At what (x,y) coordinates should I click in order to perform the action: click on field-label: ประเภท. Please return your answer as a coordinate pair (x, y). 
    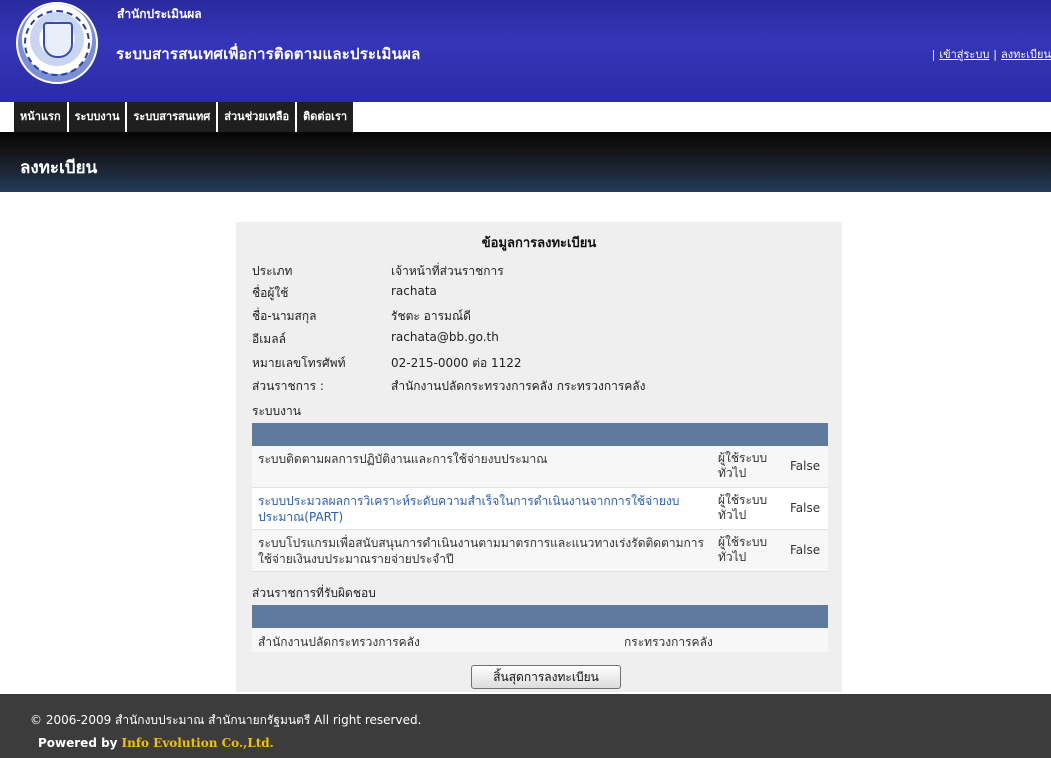
    Looking at the image, I should click on (272, 271).